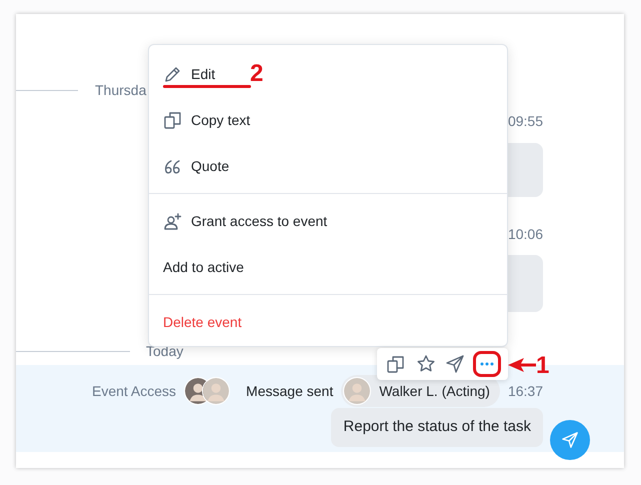  I want to click on annotation-number: 1, so click(543, 366).